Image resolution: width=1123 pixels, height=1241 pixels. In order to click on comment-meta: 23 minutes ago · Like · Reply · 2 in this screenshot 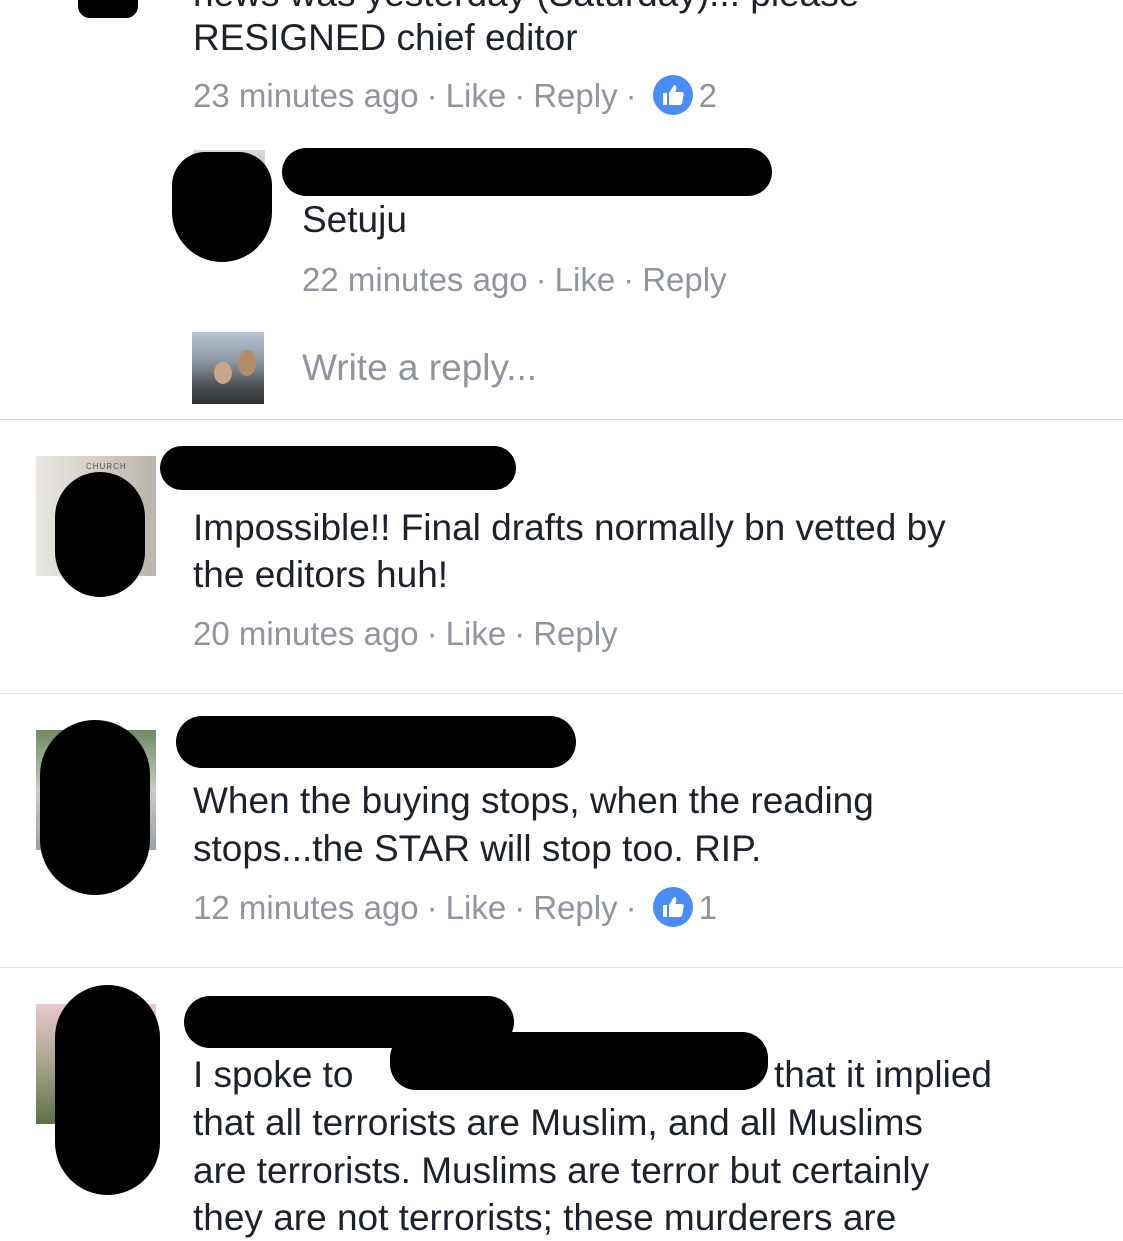, I will do `click(455, 95)`.